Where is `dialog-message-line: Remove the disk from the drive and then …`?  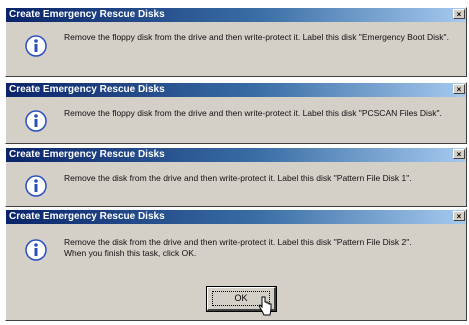 dialog-message-line: Remove the disk from the drive and then … is located at coordinates (238, 242).